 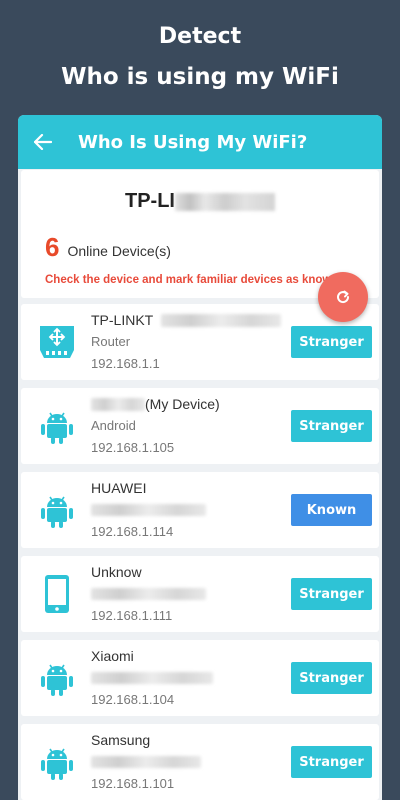 I want to click on app-bar: Who Is Using My WiFi?, so click(x=200, y=142).